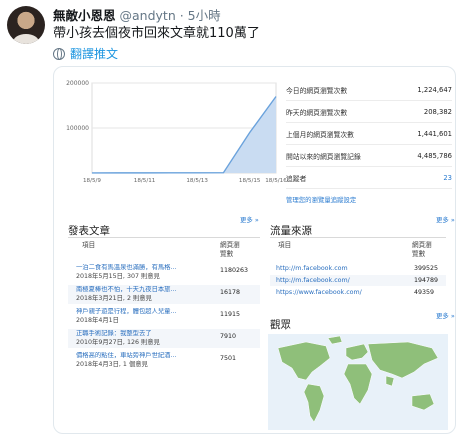 This screenshot has width=464, height=439. I want to click on post-row: 正職手術記錄：我整型去了 2010年9月27日, 126 則意見 7910, so click(164, 338).